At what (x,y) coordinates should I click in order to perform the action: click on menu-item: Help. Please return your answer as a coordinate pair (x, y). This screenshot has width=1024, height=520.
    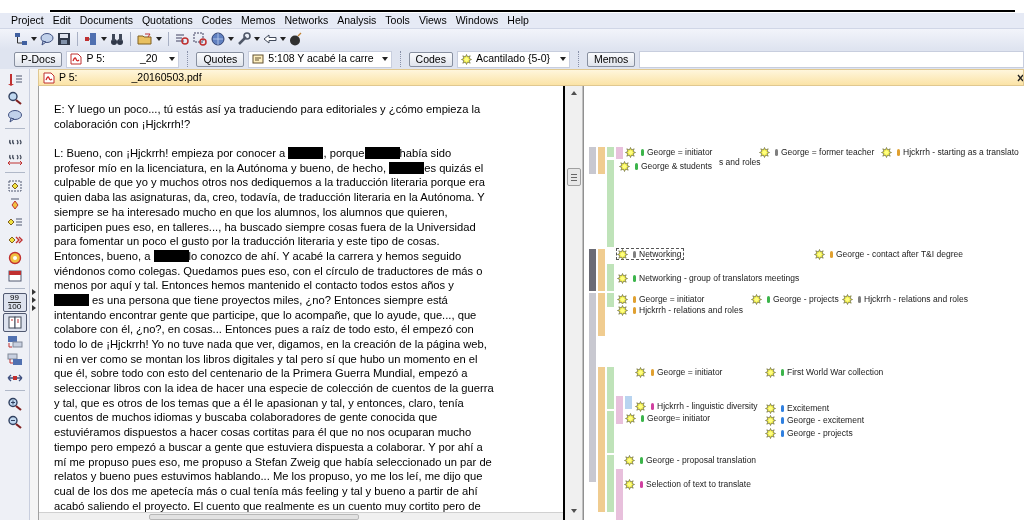
    Looking at the image, I should click on (518, 20).